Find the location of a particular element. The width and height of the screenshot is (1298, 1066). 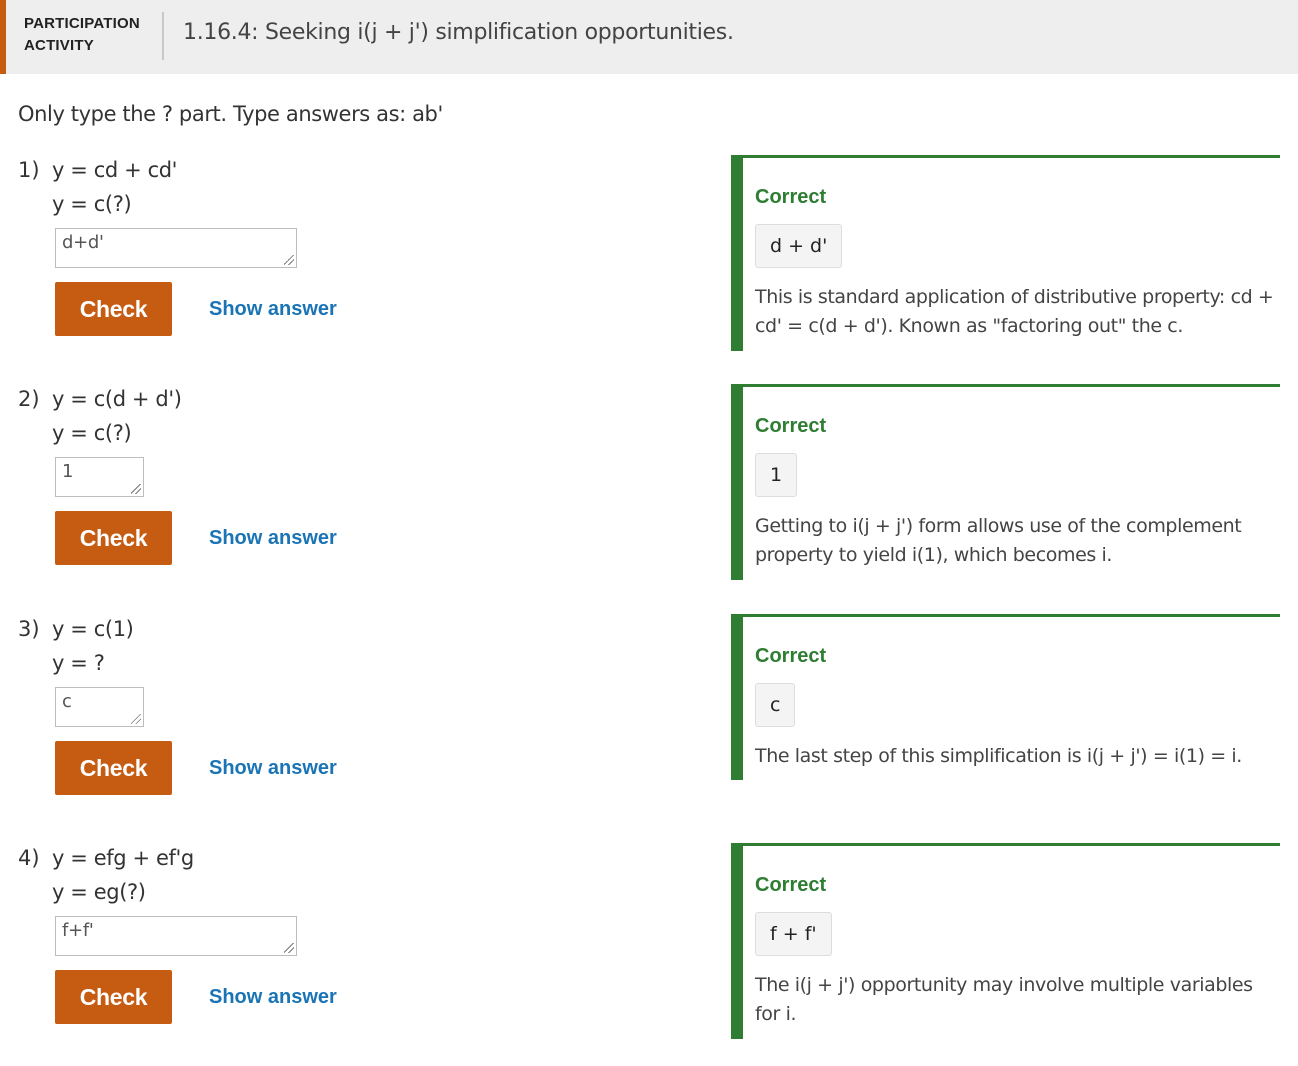

question-3: 3) y = c(1) y = ? c Check Show answer is located at coordinates (350, 727).